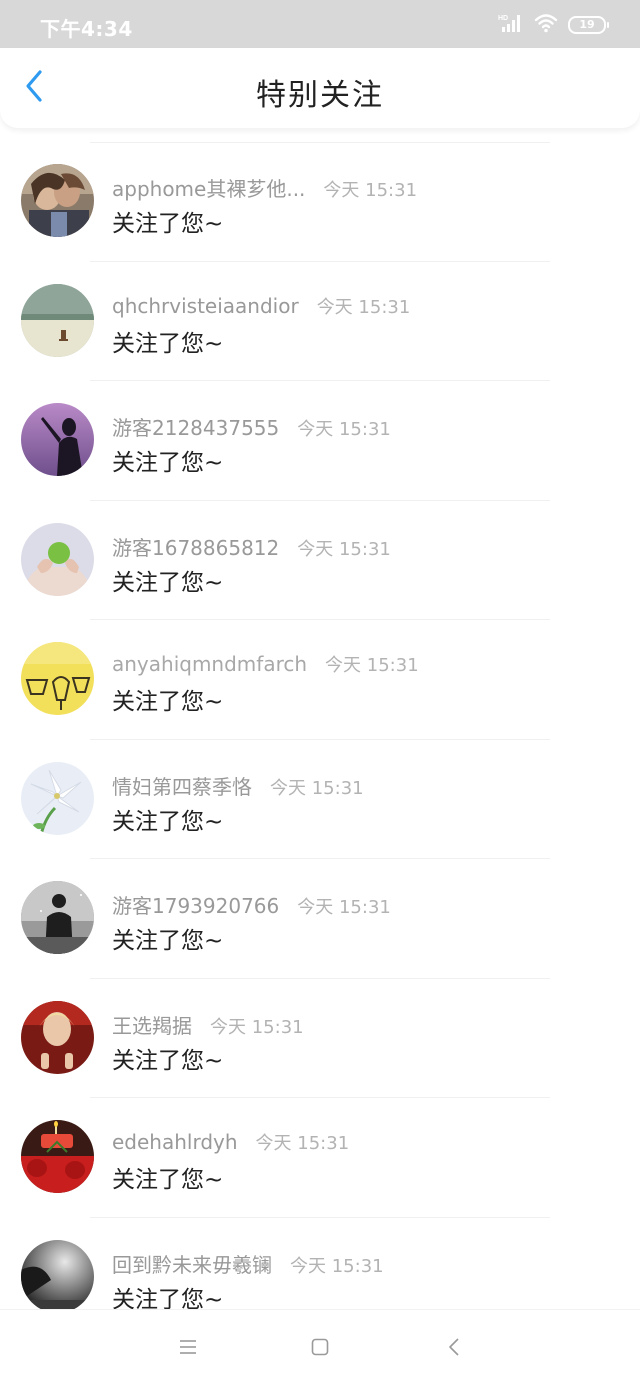  What do you see at coordinates (192, 1264) in the screenshot?
I see `user-name: 回到黔未来毋羲镧` at bounding box center [192, 1264].